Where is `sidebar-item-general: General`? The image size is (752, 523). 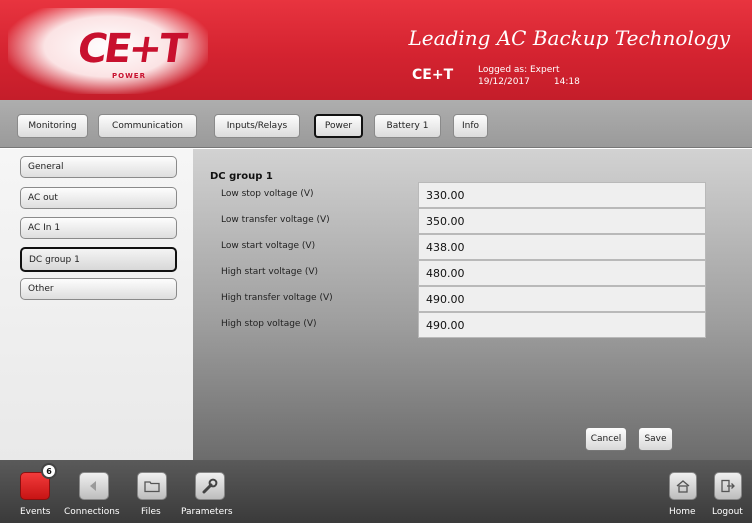
sidebar-item-general: General is located at coordinates (98, 167).